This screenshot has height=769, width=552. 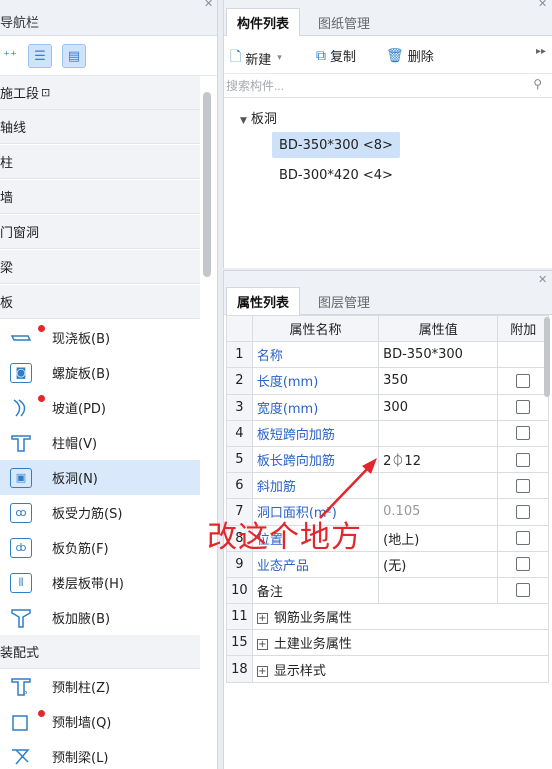 I want to click on property-name: 名称, so click(x=315, y=355).